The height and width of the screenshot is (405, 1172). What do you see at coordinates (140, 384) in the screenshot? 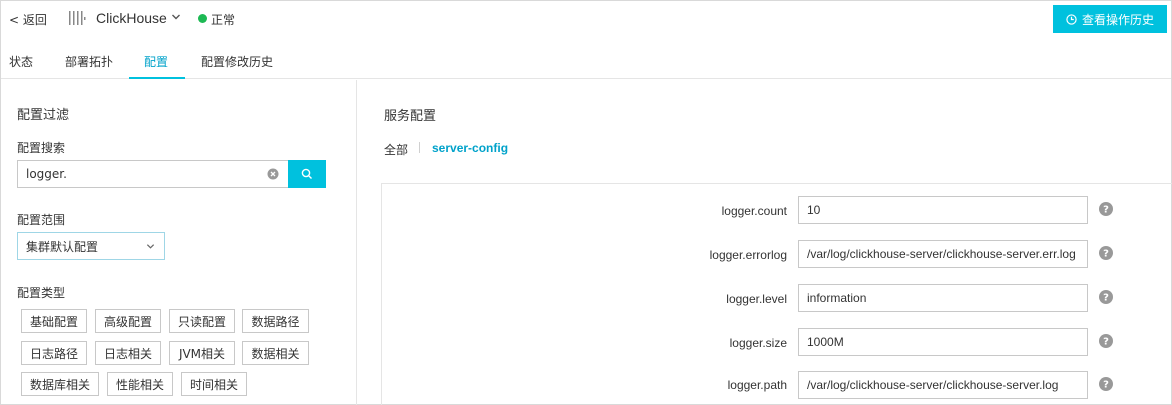
I see `type-tag-performance: 性能相关` at bounding box center [140, 384].